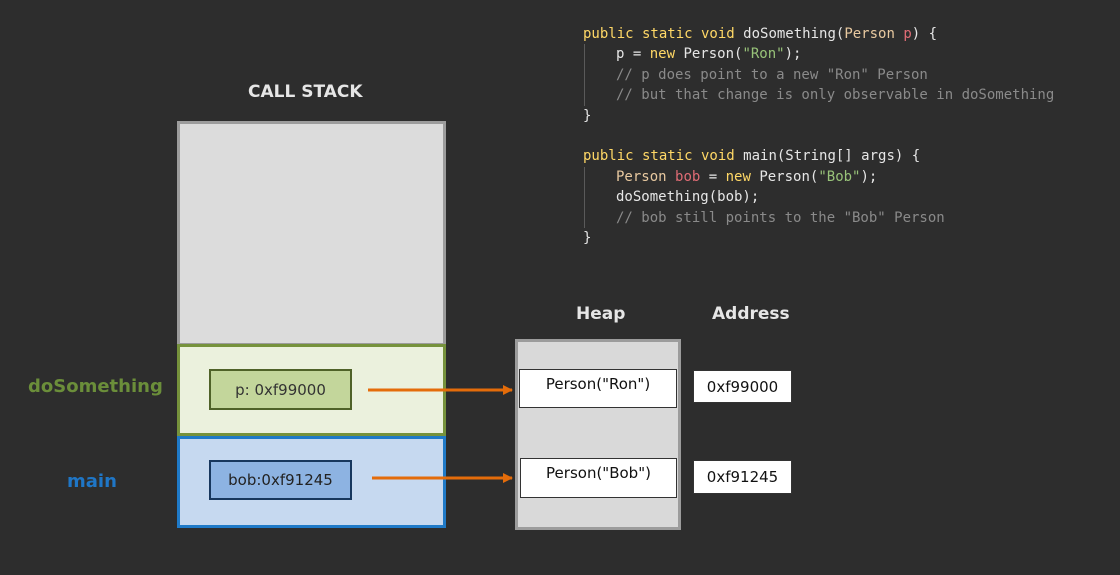  Describe the element at coordinates (818, 54) in the screenshot. I see `code-line: p = new Person("Ron");` at that location.